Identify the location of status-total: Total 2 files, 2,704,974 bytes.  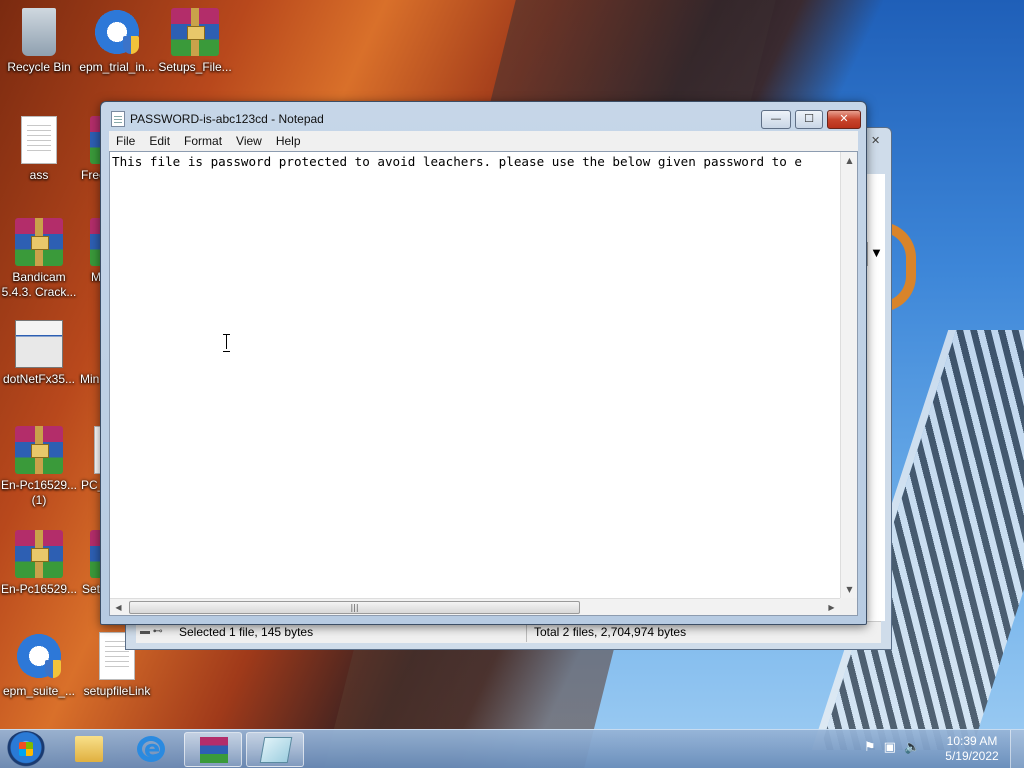
(610, 632).